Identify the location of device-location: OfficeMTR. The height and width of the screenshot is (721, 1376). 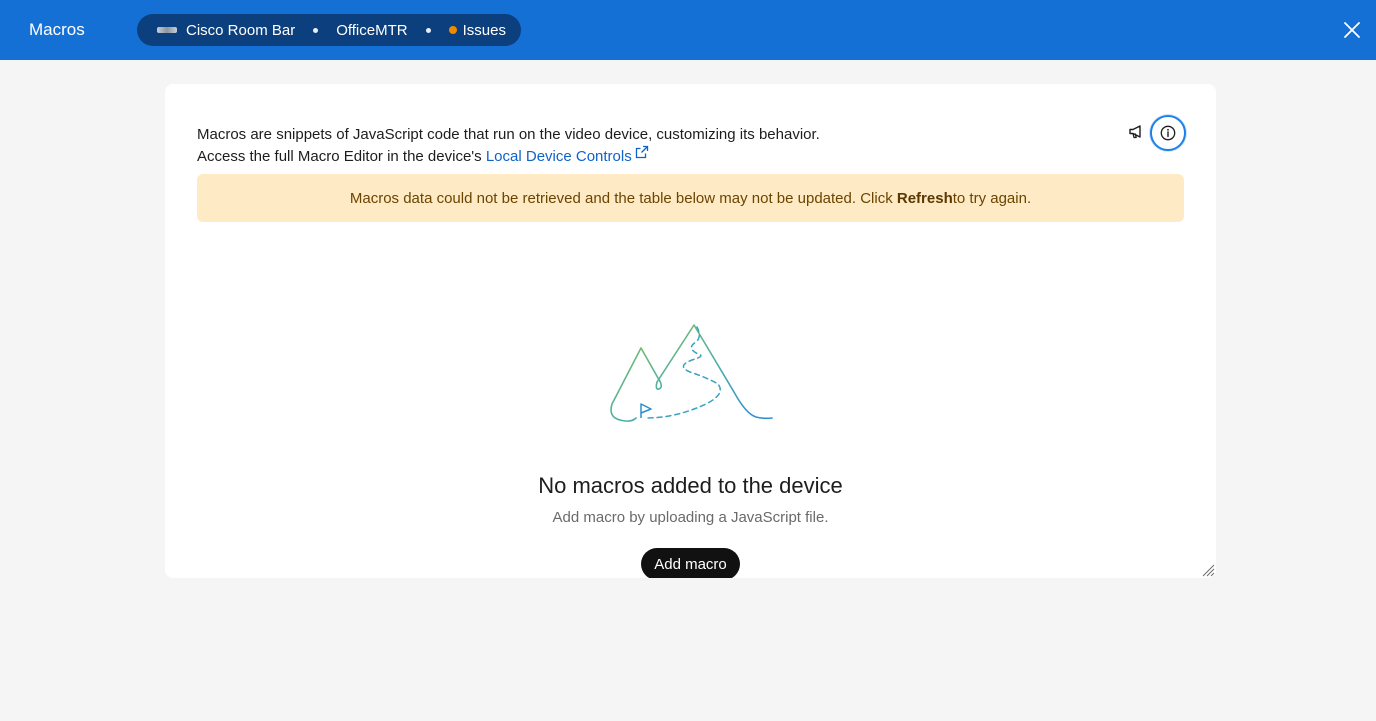
(372, 30).